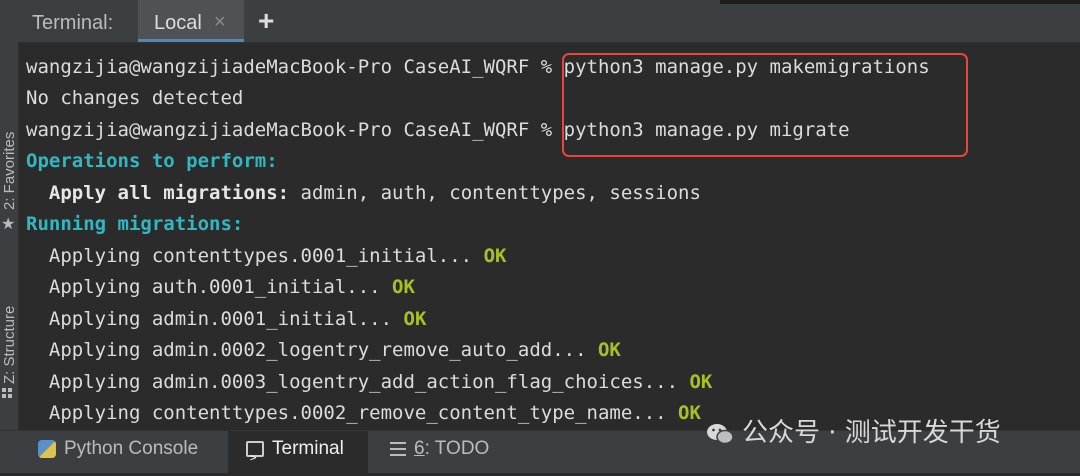 The image size is (1080, 476). What do you see at coordinates (178, 23) in the screenshot?
I see `tab-local-label: Local` at bounding box center [178, 23].